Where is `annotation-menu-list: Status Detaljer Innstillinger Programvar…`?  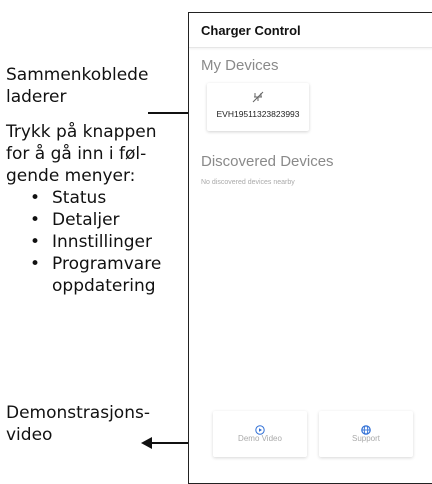
annotation-menu-list: Status Detaljer Innstillinger Programvar… is located at coordinates (91, 242).